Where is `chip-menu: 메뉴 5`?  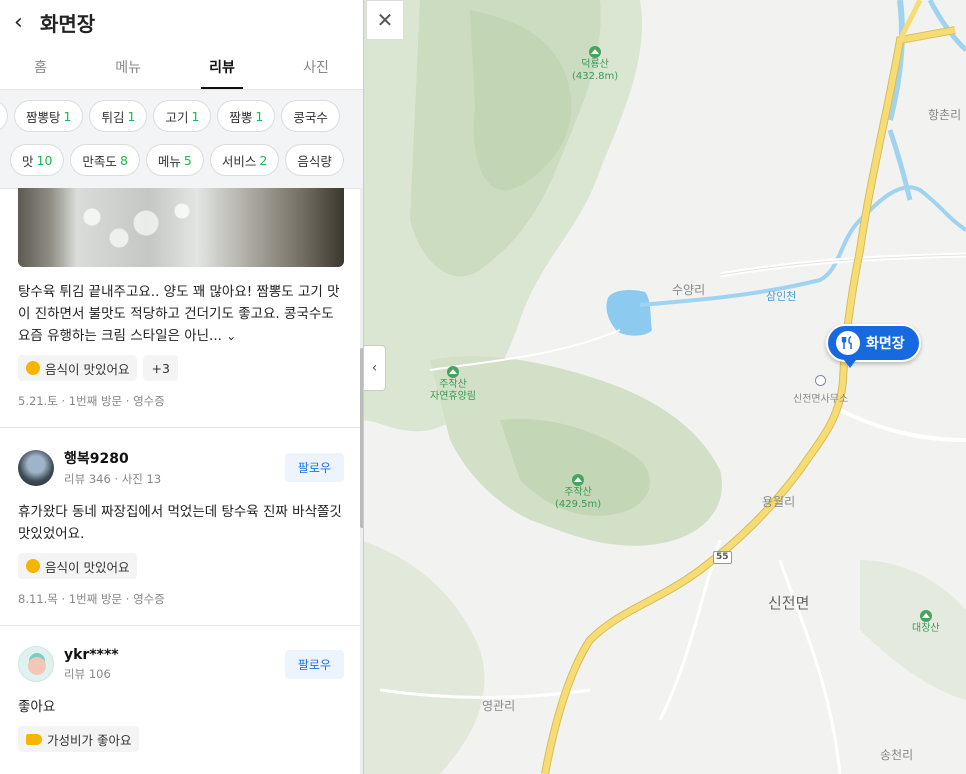
chip-menu: 메뉴 5 is located at coordinates (174, 160).